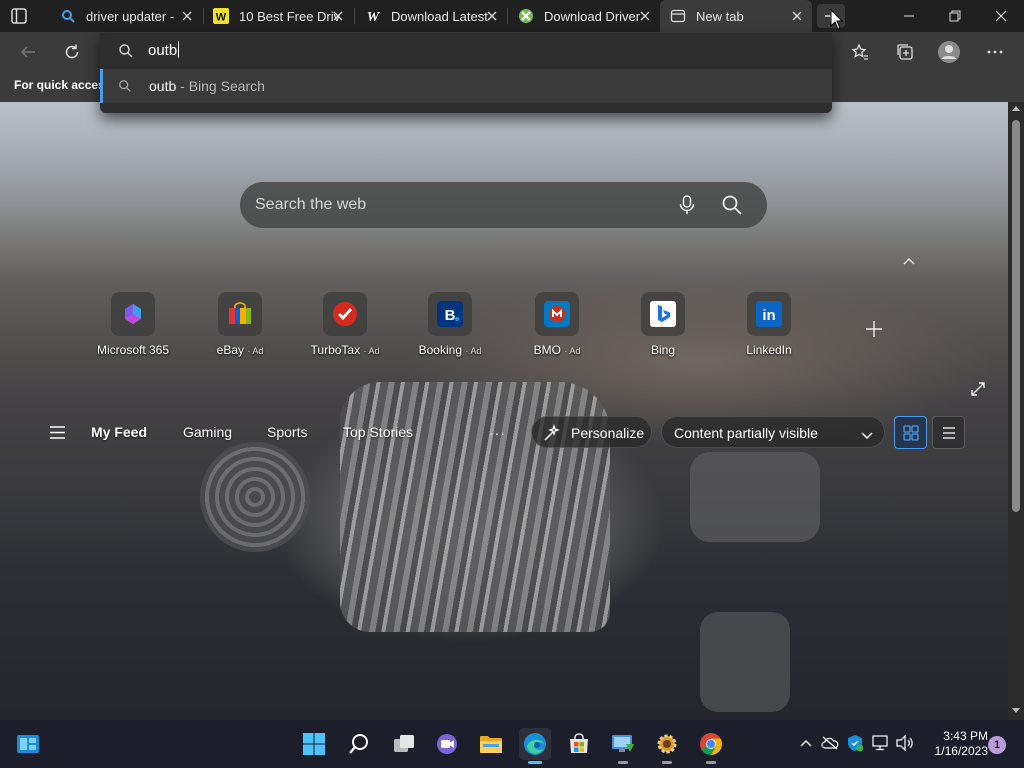  I want to click on driver-app-button, so click(623, 746).